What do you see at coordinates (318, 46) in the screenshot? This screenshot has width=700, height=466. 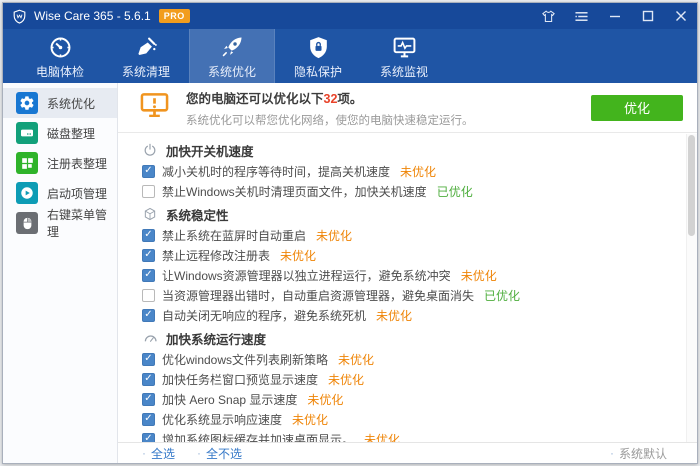 I see `shield-lock-icon` at bounding box center [318, 46].